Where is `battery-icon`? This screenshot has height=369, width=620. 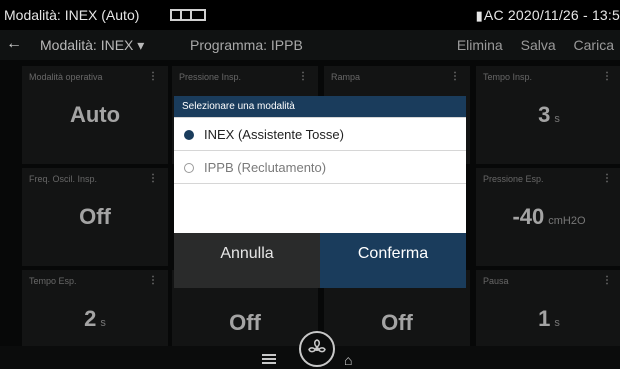
battery-icon is located at coordinates (188, 15).